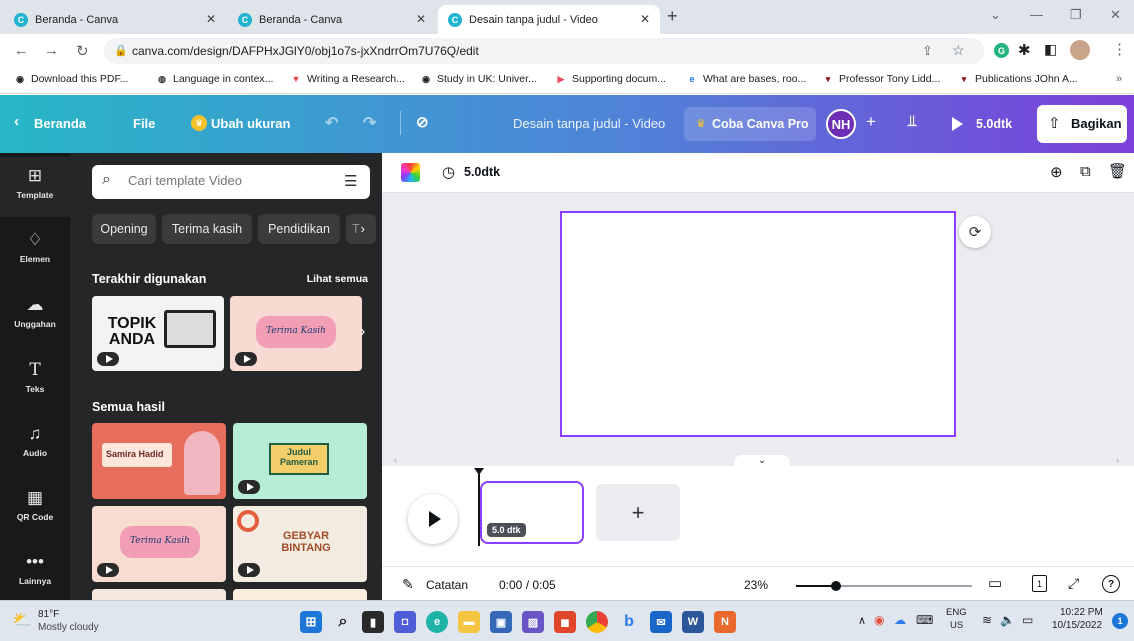  What do you see at coordinates (750, 124) in the screenshot?
I see `try-pro-button: ♛ Coba Canva Pro` at bounding box center [750, 124].